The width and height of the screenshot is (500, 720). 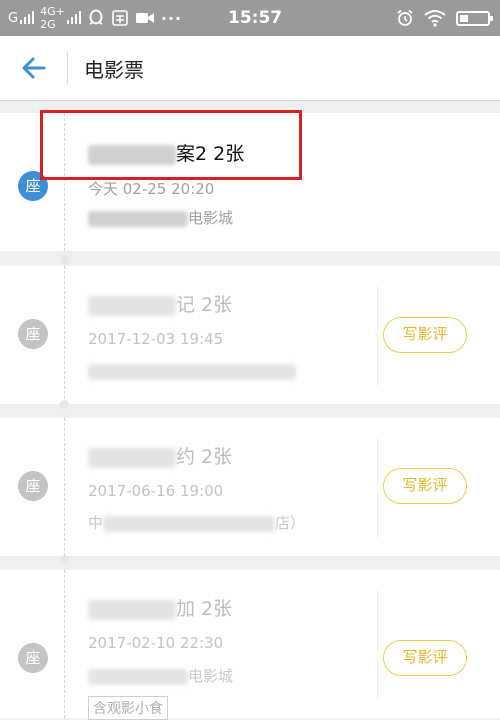 I want to click on showtime: 2017-06-16 19:00, so click(x=156, y=491).